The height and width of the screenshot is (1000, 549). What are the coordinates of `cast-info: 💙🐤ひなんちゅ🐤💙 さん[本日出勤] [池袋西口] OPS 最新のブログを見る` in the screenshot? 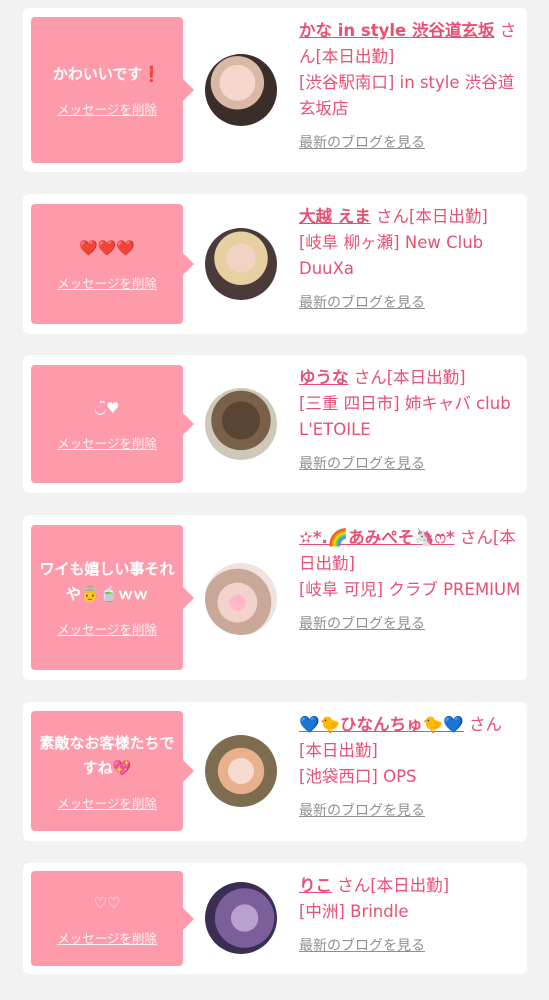 It's located at (410, 768).